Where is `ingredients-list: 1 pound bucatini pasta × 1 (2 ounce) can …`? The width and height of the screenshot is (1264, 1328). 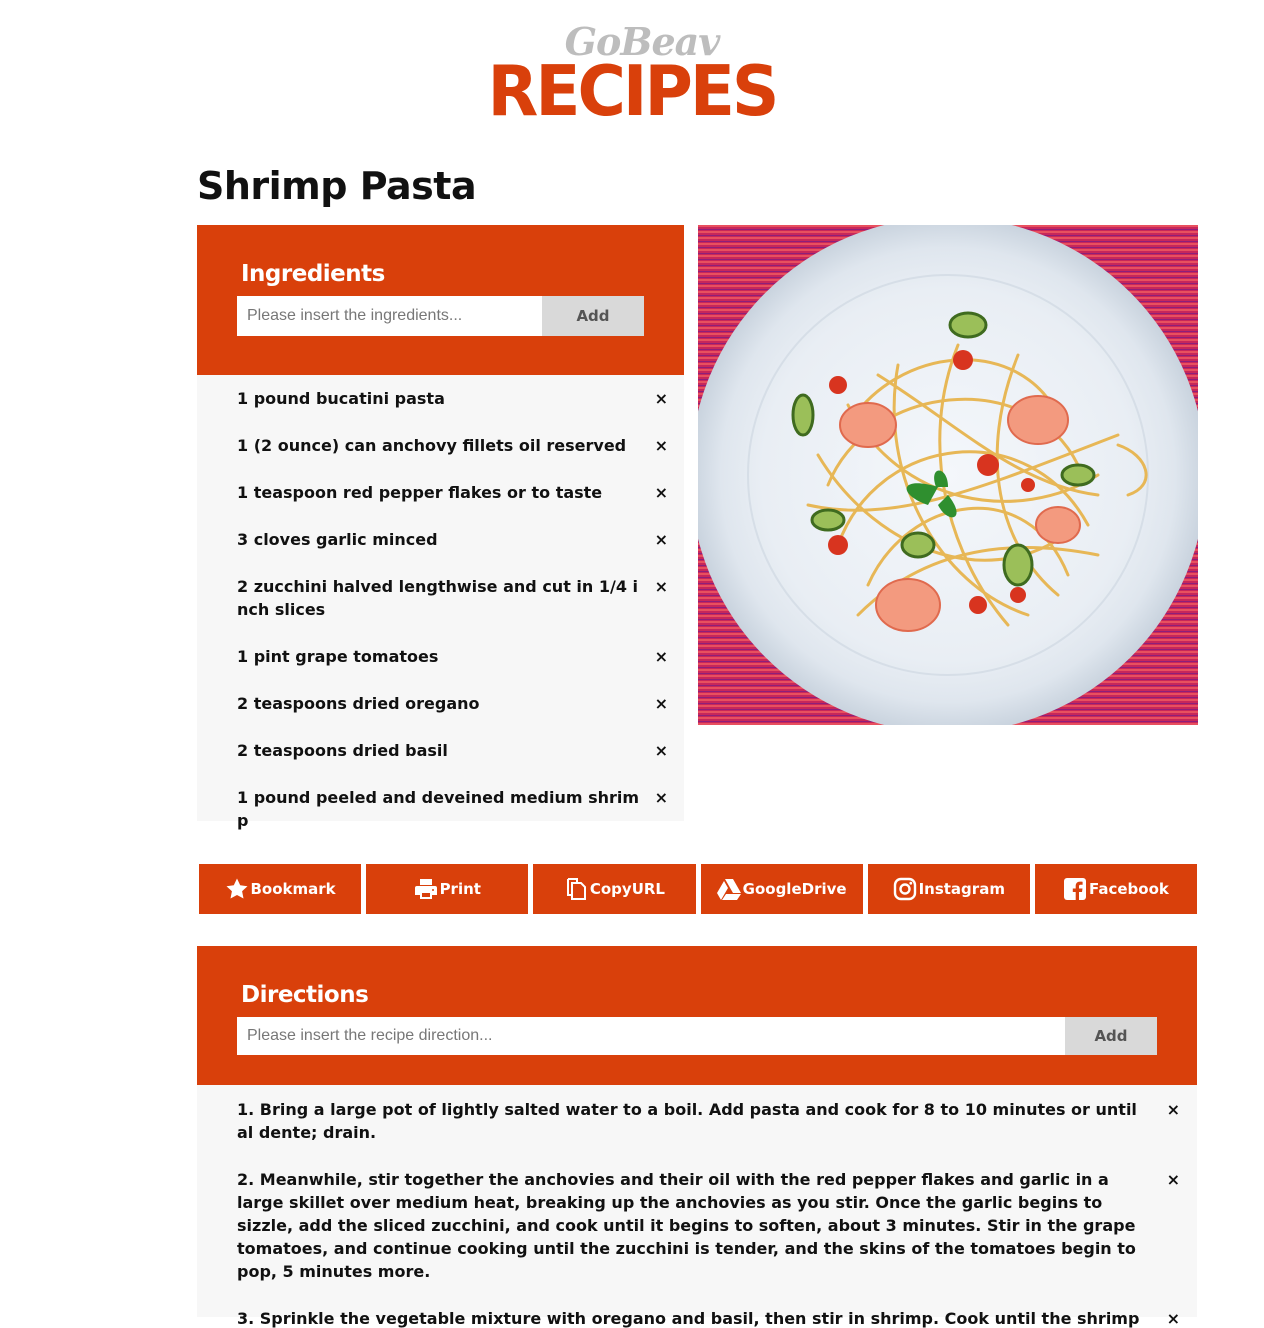
ingredients-list: 1 pound bucatini pasta × 1 (2 ounce) can … is located at coordinates (440, 602).